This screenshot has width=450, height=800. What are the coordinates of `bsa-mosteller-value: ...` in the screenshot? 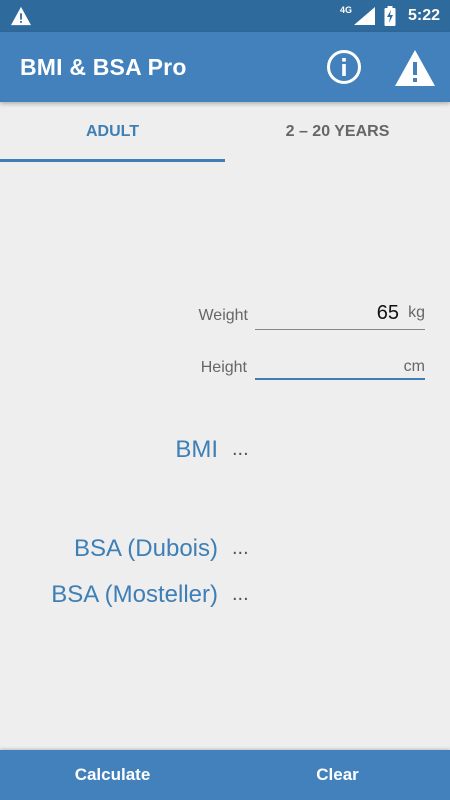 It's located at (240, 594).